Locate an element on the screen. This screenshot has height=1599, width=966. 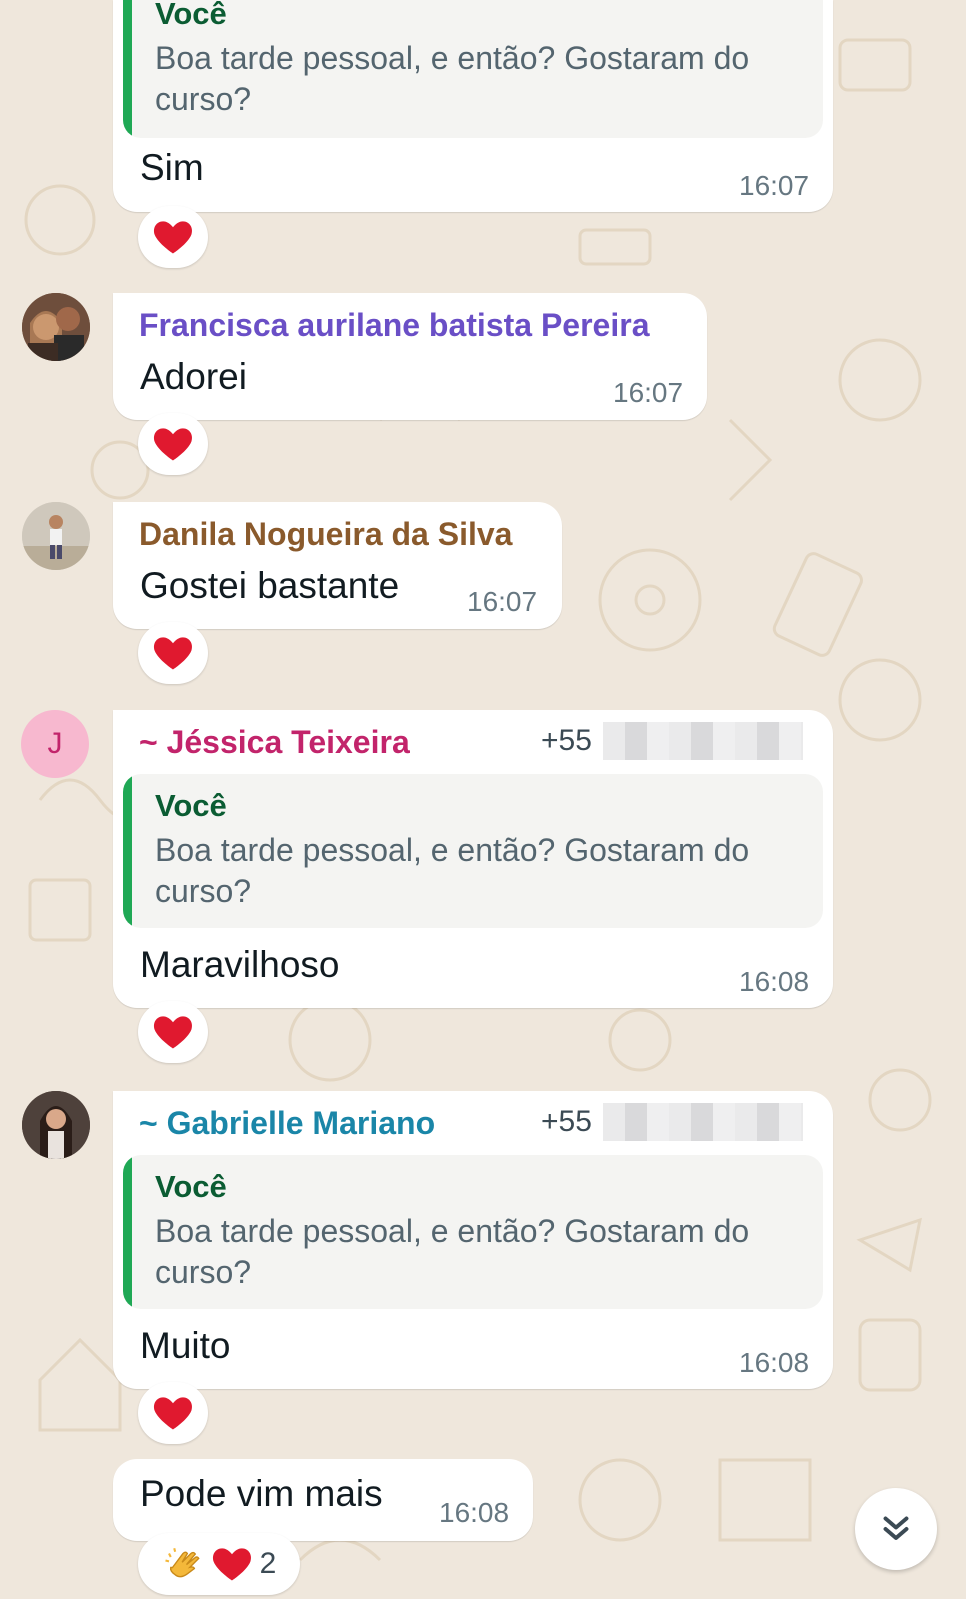
reaction-badge: 2 is located at coordinates (219, 1564).